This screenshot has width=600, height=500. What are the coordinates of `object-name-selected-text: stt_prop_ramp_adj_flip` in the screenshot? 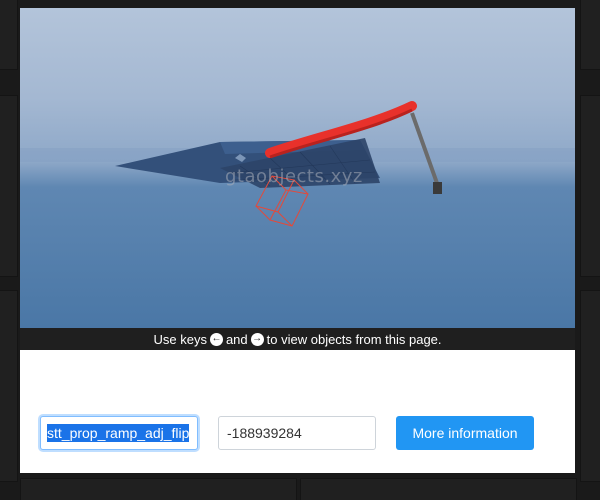 It's located at (118, 433).